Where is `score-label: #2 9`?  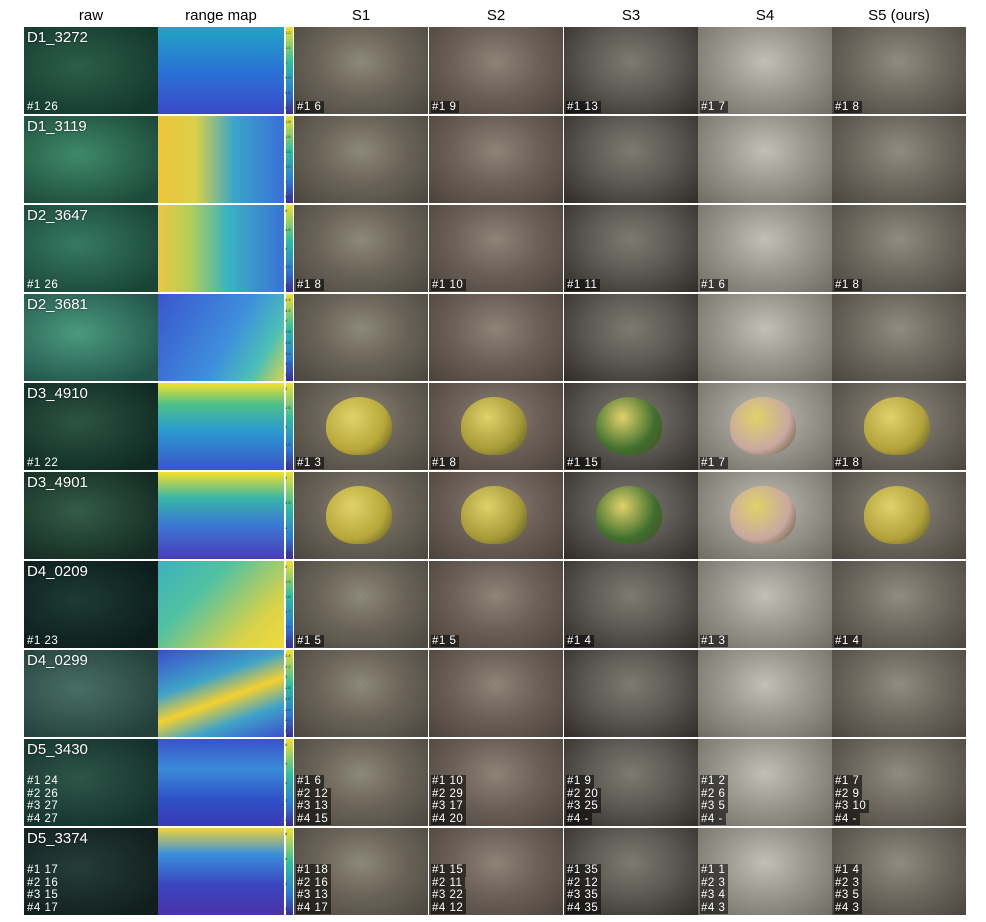 score-label: #2 9 is located at coordinates (848, 793).